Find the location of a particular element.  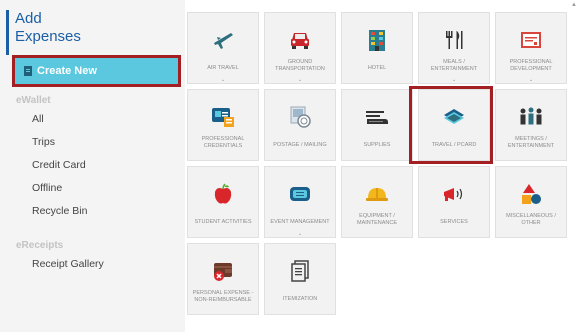

create-new-label: Create New is located at coordinates (67, 71).